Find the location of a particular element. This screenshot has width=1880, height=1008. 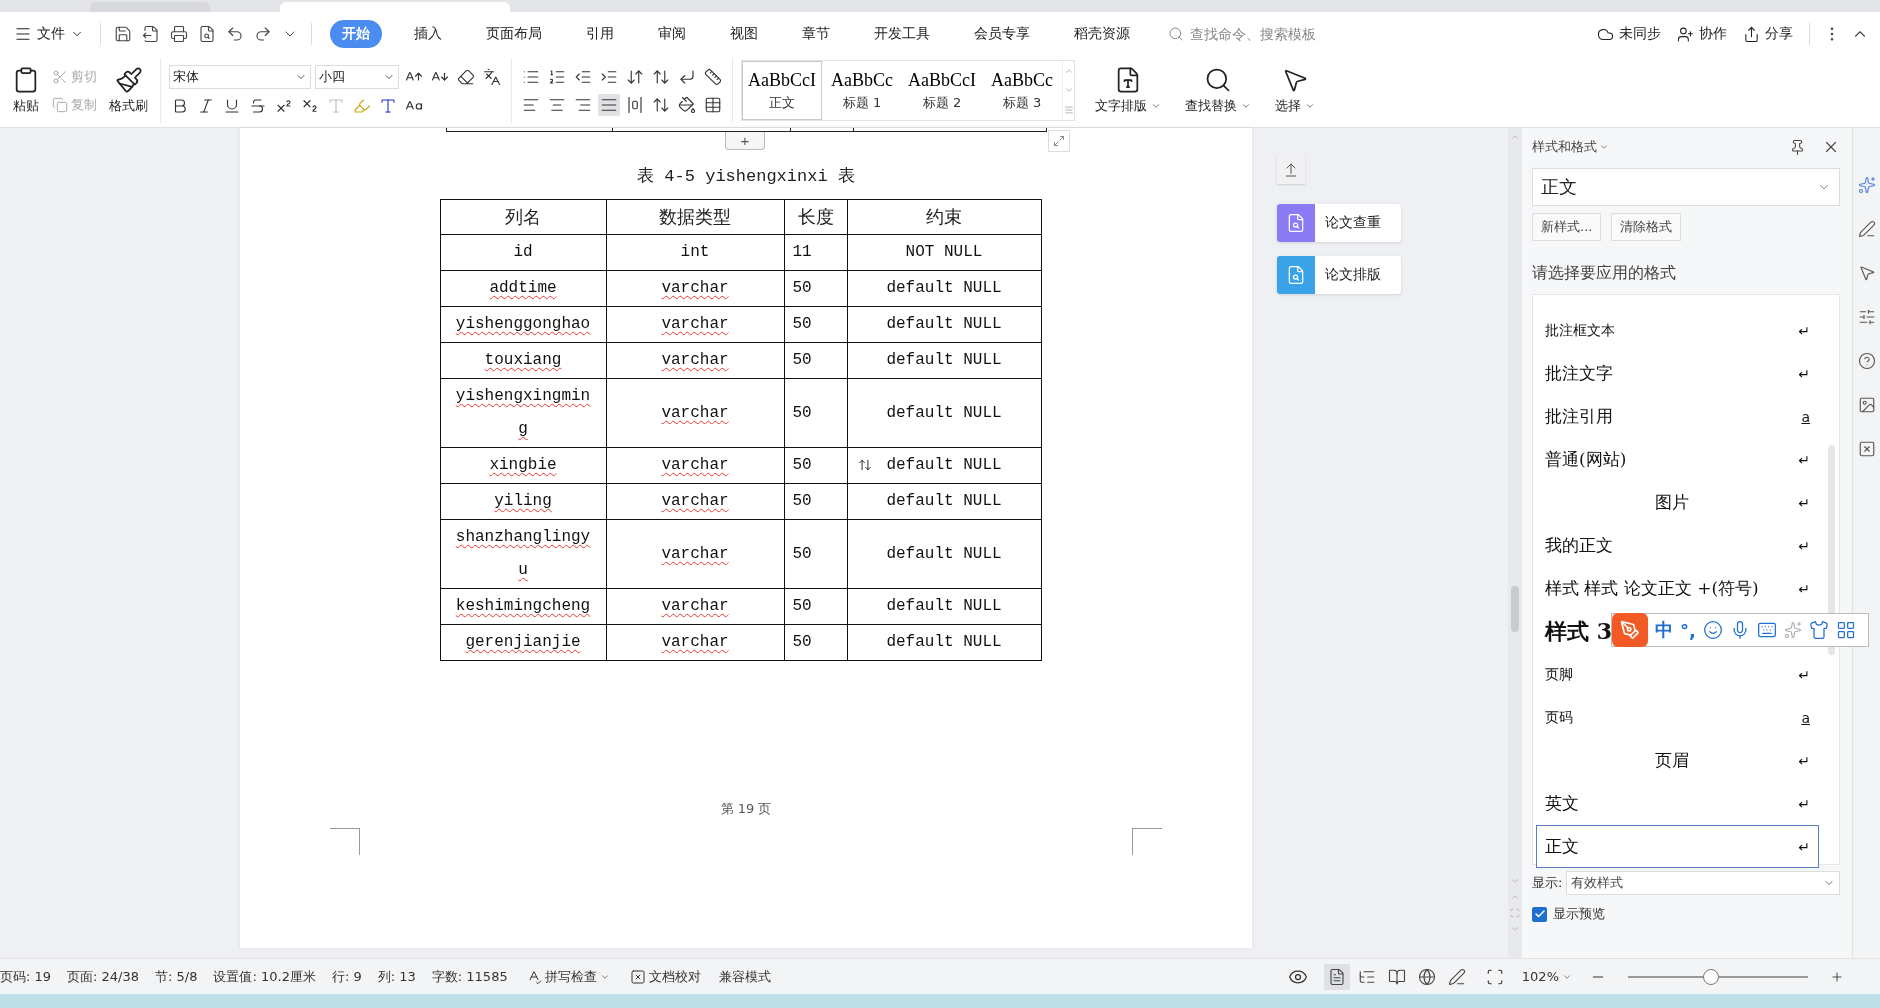

style-item: 正文 ↵ is located at coordinates (1677, 846).